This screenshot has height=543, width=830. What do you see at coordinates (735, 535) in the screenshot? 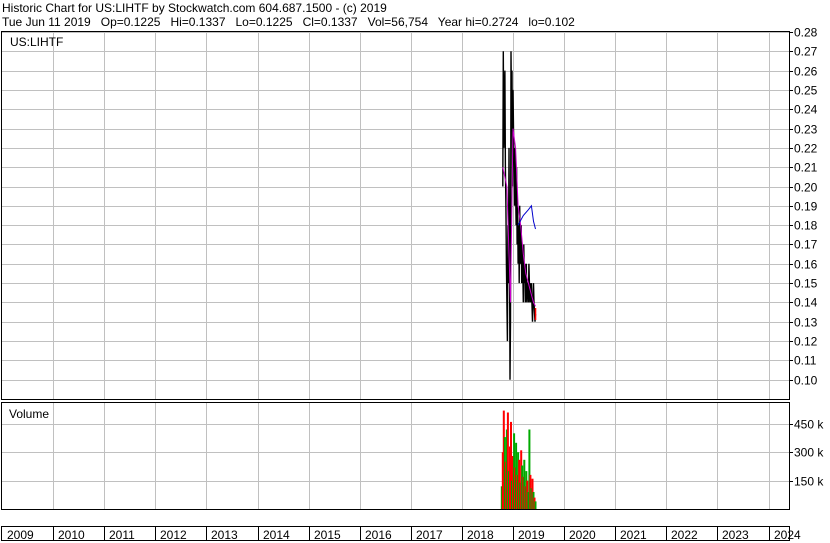
I see `x-tick-label: 2023` at bounding box center [735, 535].